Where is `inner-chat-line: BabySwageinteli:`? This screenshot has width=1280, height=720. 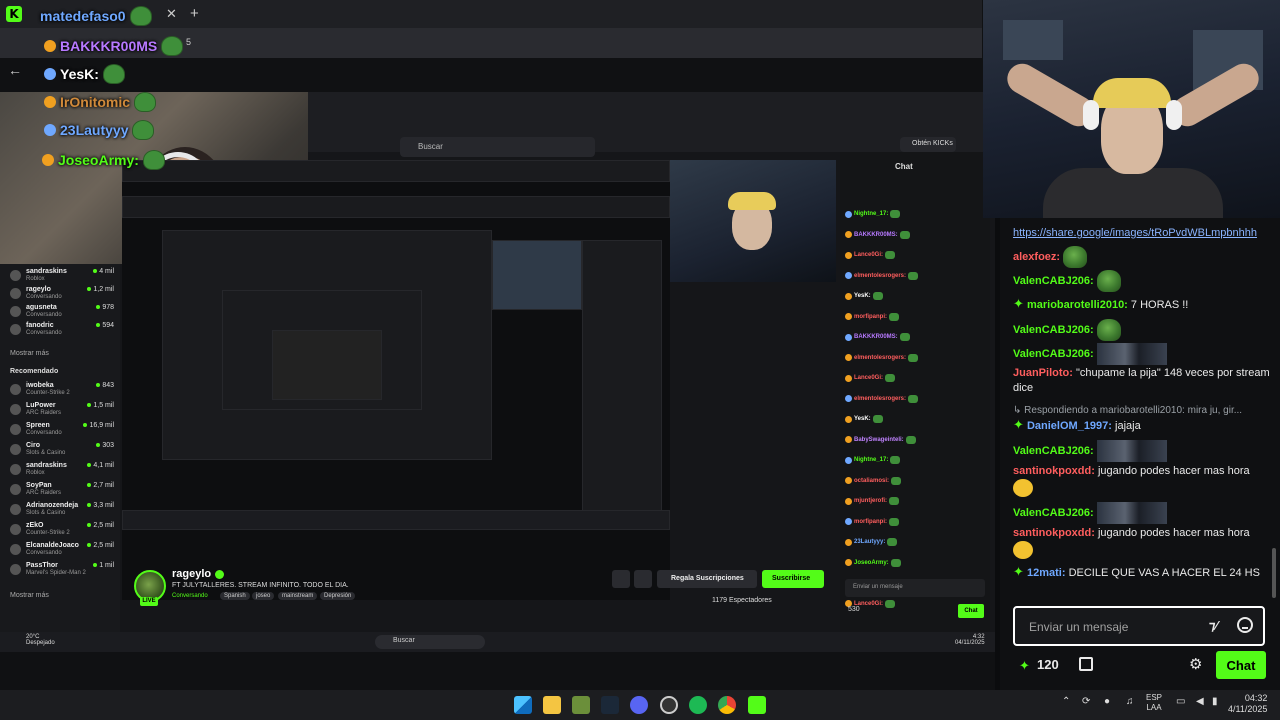 inner-chat-line: BabySwageinteli: is located at coordinates (915, 440).